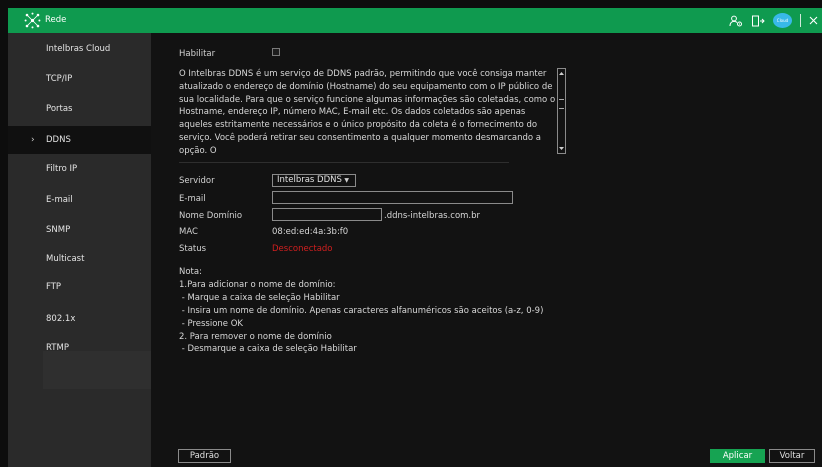 The height and width of the screenshot is (467, 822). Describe the element at coordinates (561, 73) in the screenshot. I see `scroll-up-icon` at that location.